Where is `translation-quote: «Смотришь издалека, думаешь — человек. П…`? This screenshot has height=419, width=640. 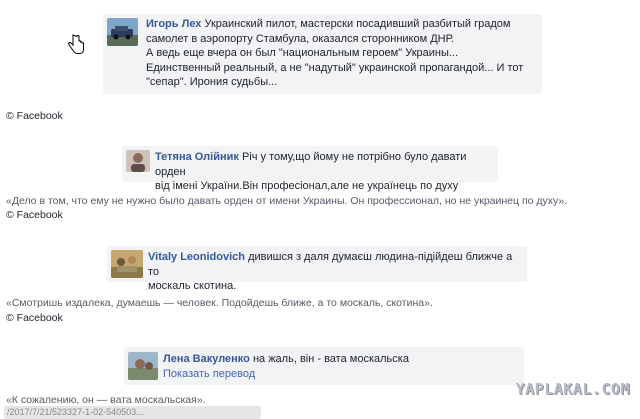 translation-quote: «Смотришь издалека, думаешь — человек. П… is located at coordinates (219, 303).